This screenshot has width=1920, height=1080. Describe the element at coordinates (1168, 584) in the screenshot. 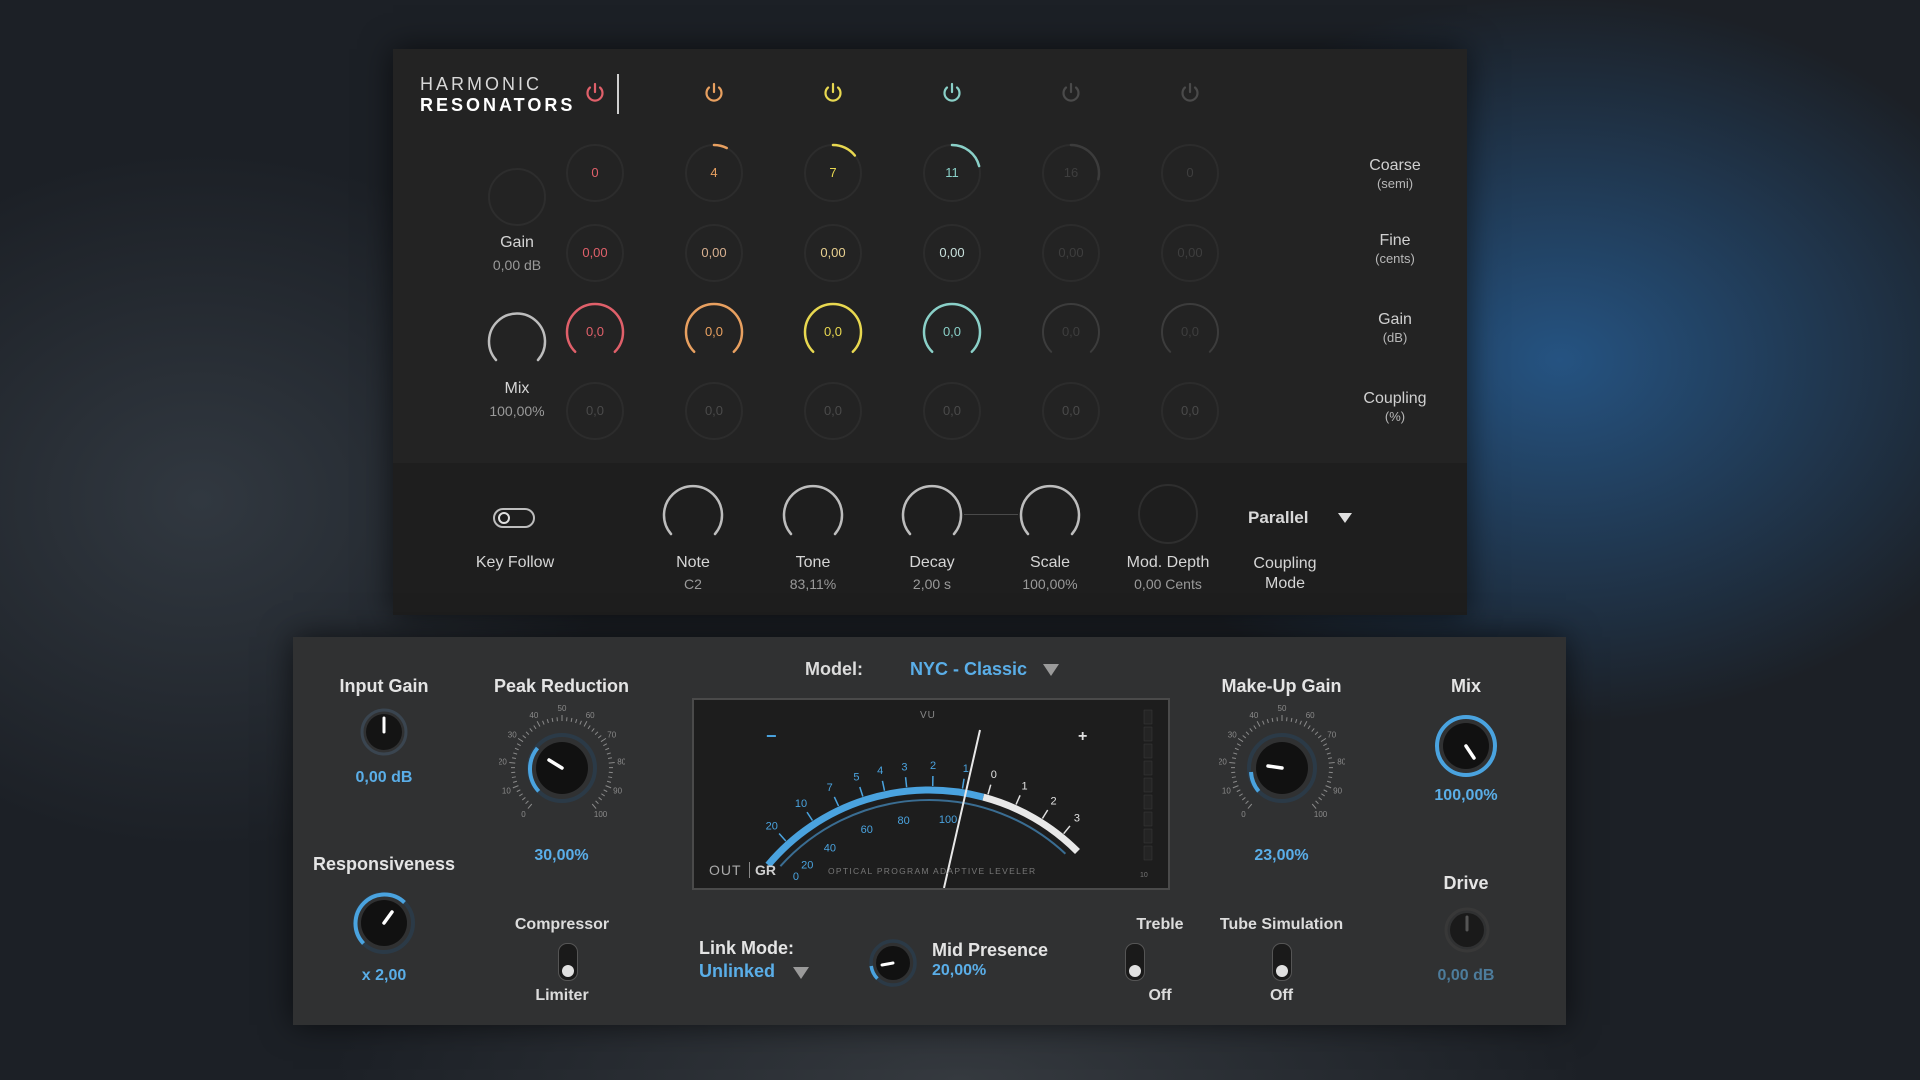

I see `mod-depth-value: 0,00 Cents` at that location.